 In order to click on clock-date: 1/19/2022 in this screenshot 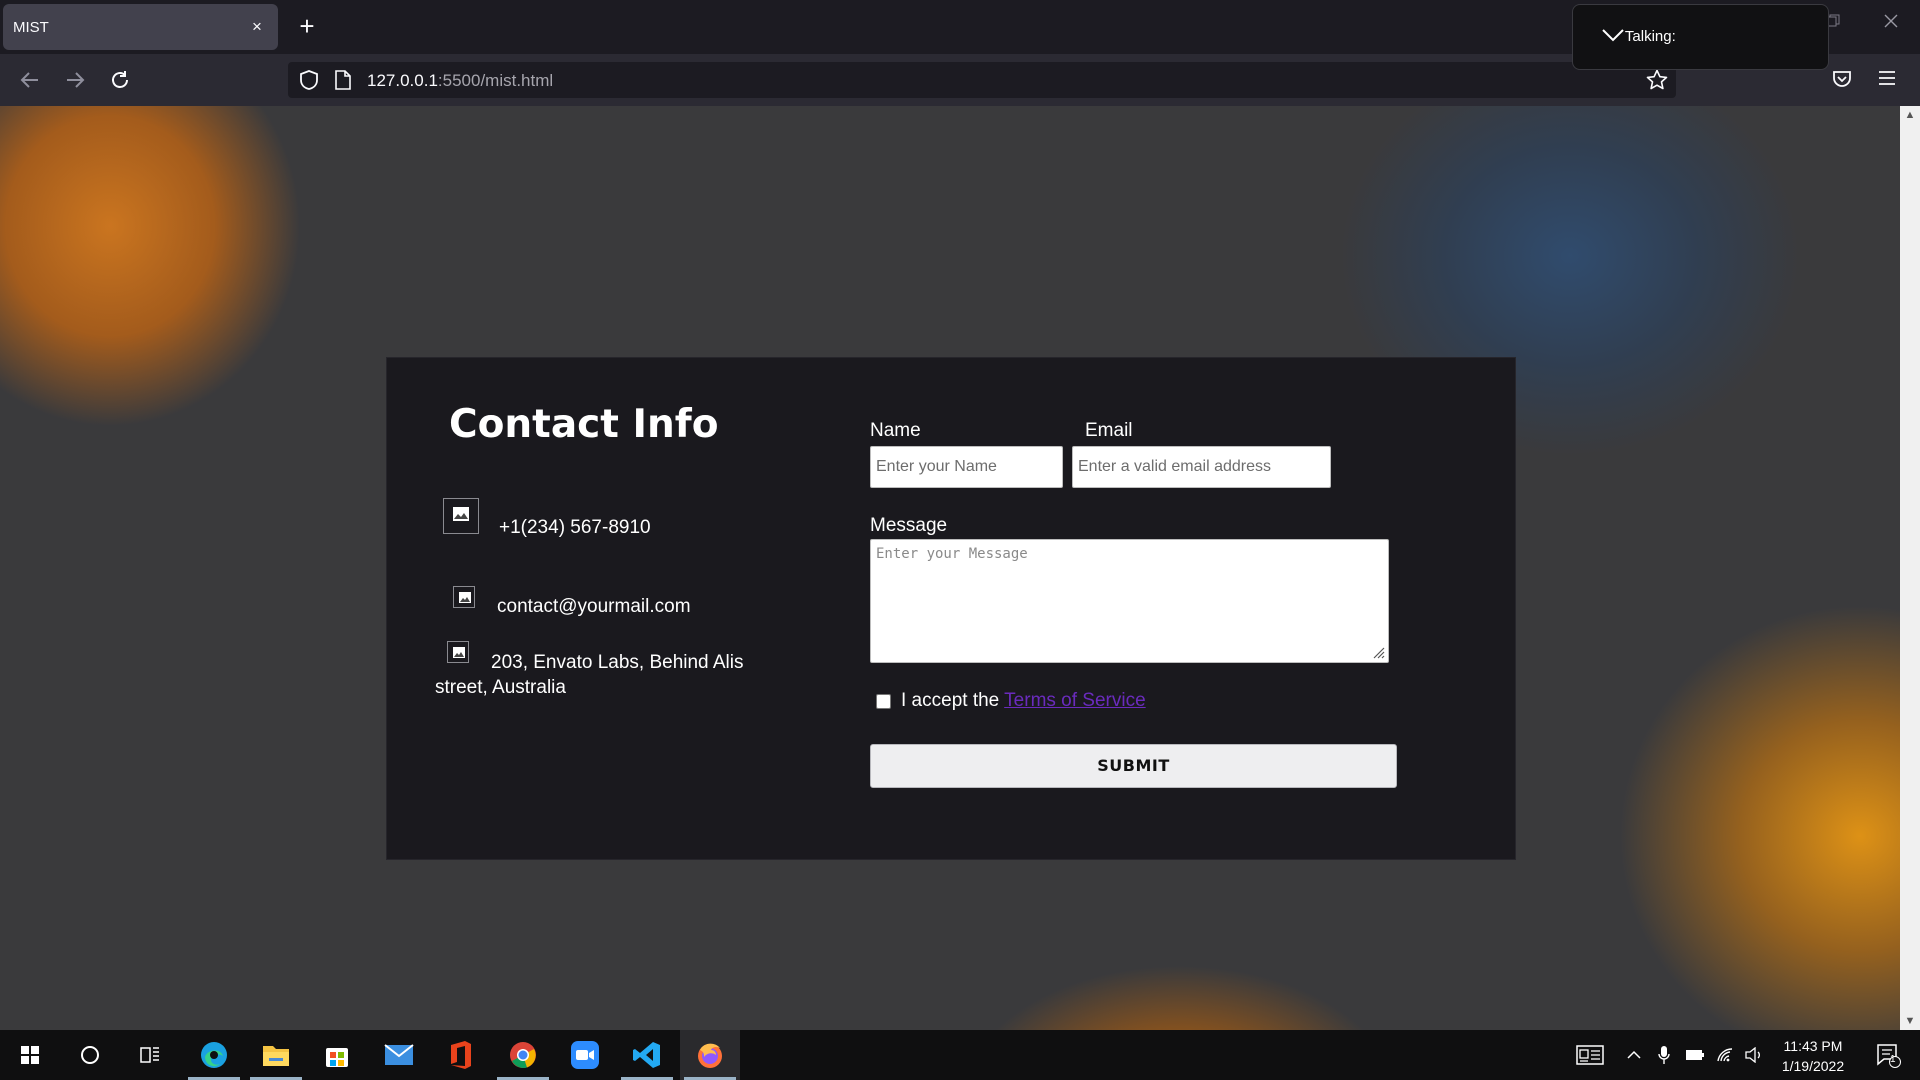, I will do `click(1813, 1066)`.